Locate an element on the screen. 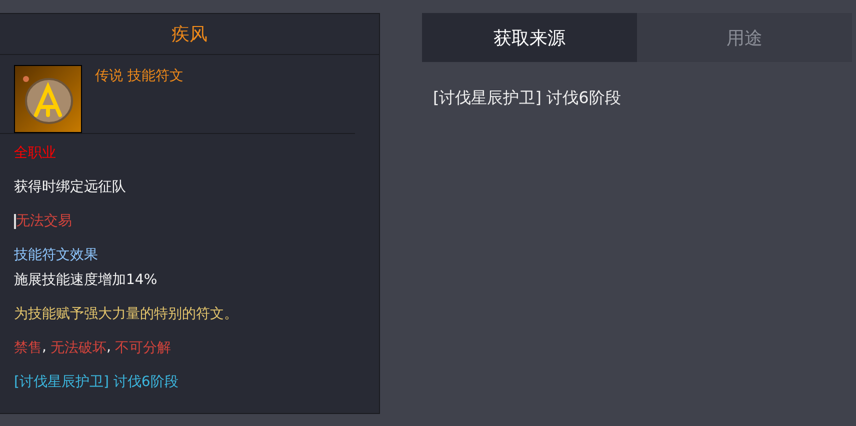  tooltip-line: 技能符文效果 is located at coordinates (56, 255).